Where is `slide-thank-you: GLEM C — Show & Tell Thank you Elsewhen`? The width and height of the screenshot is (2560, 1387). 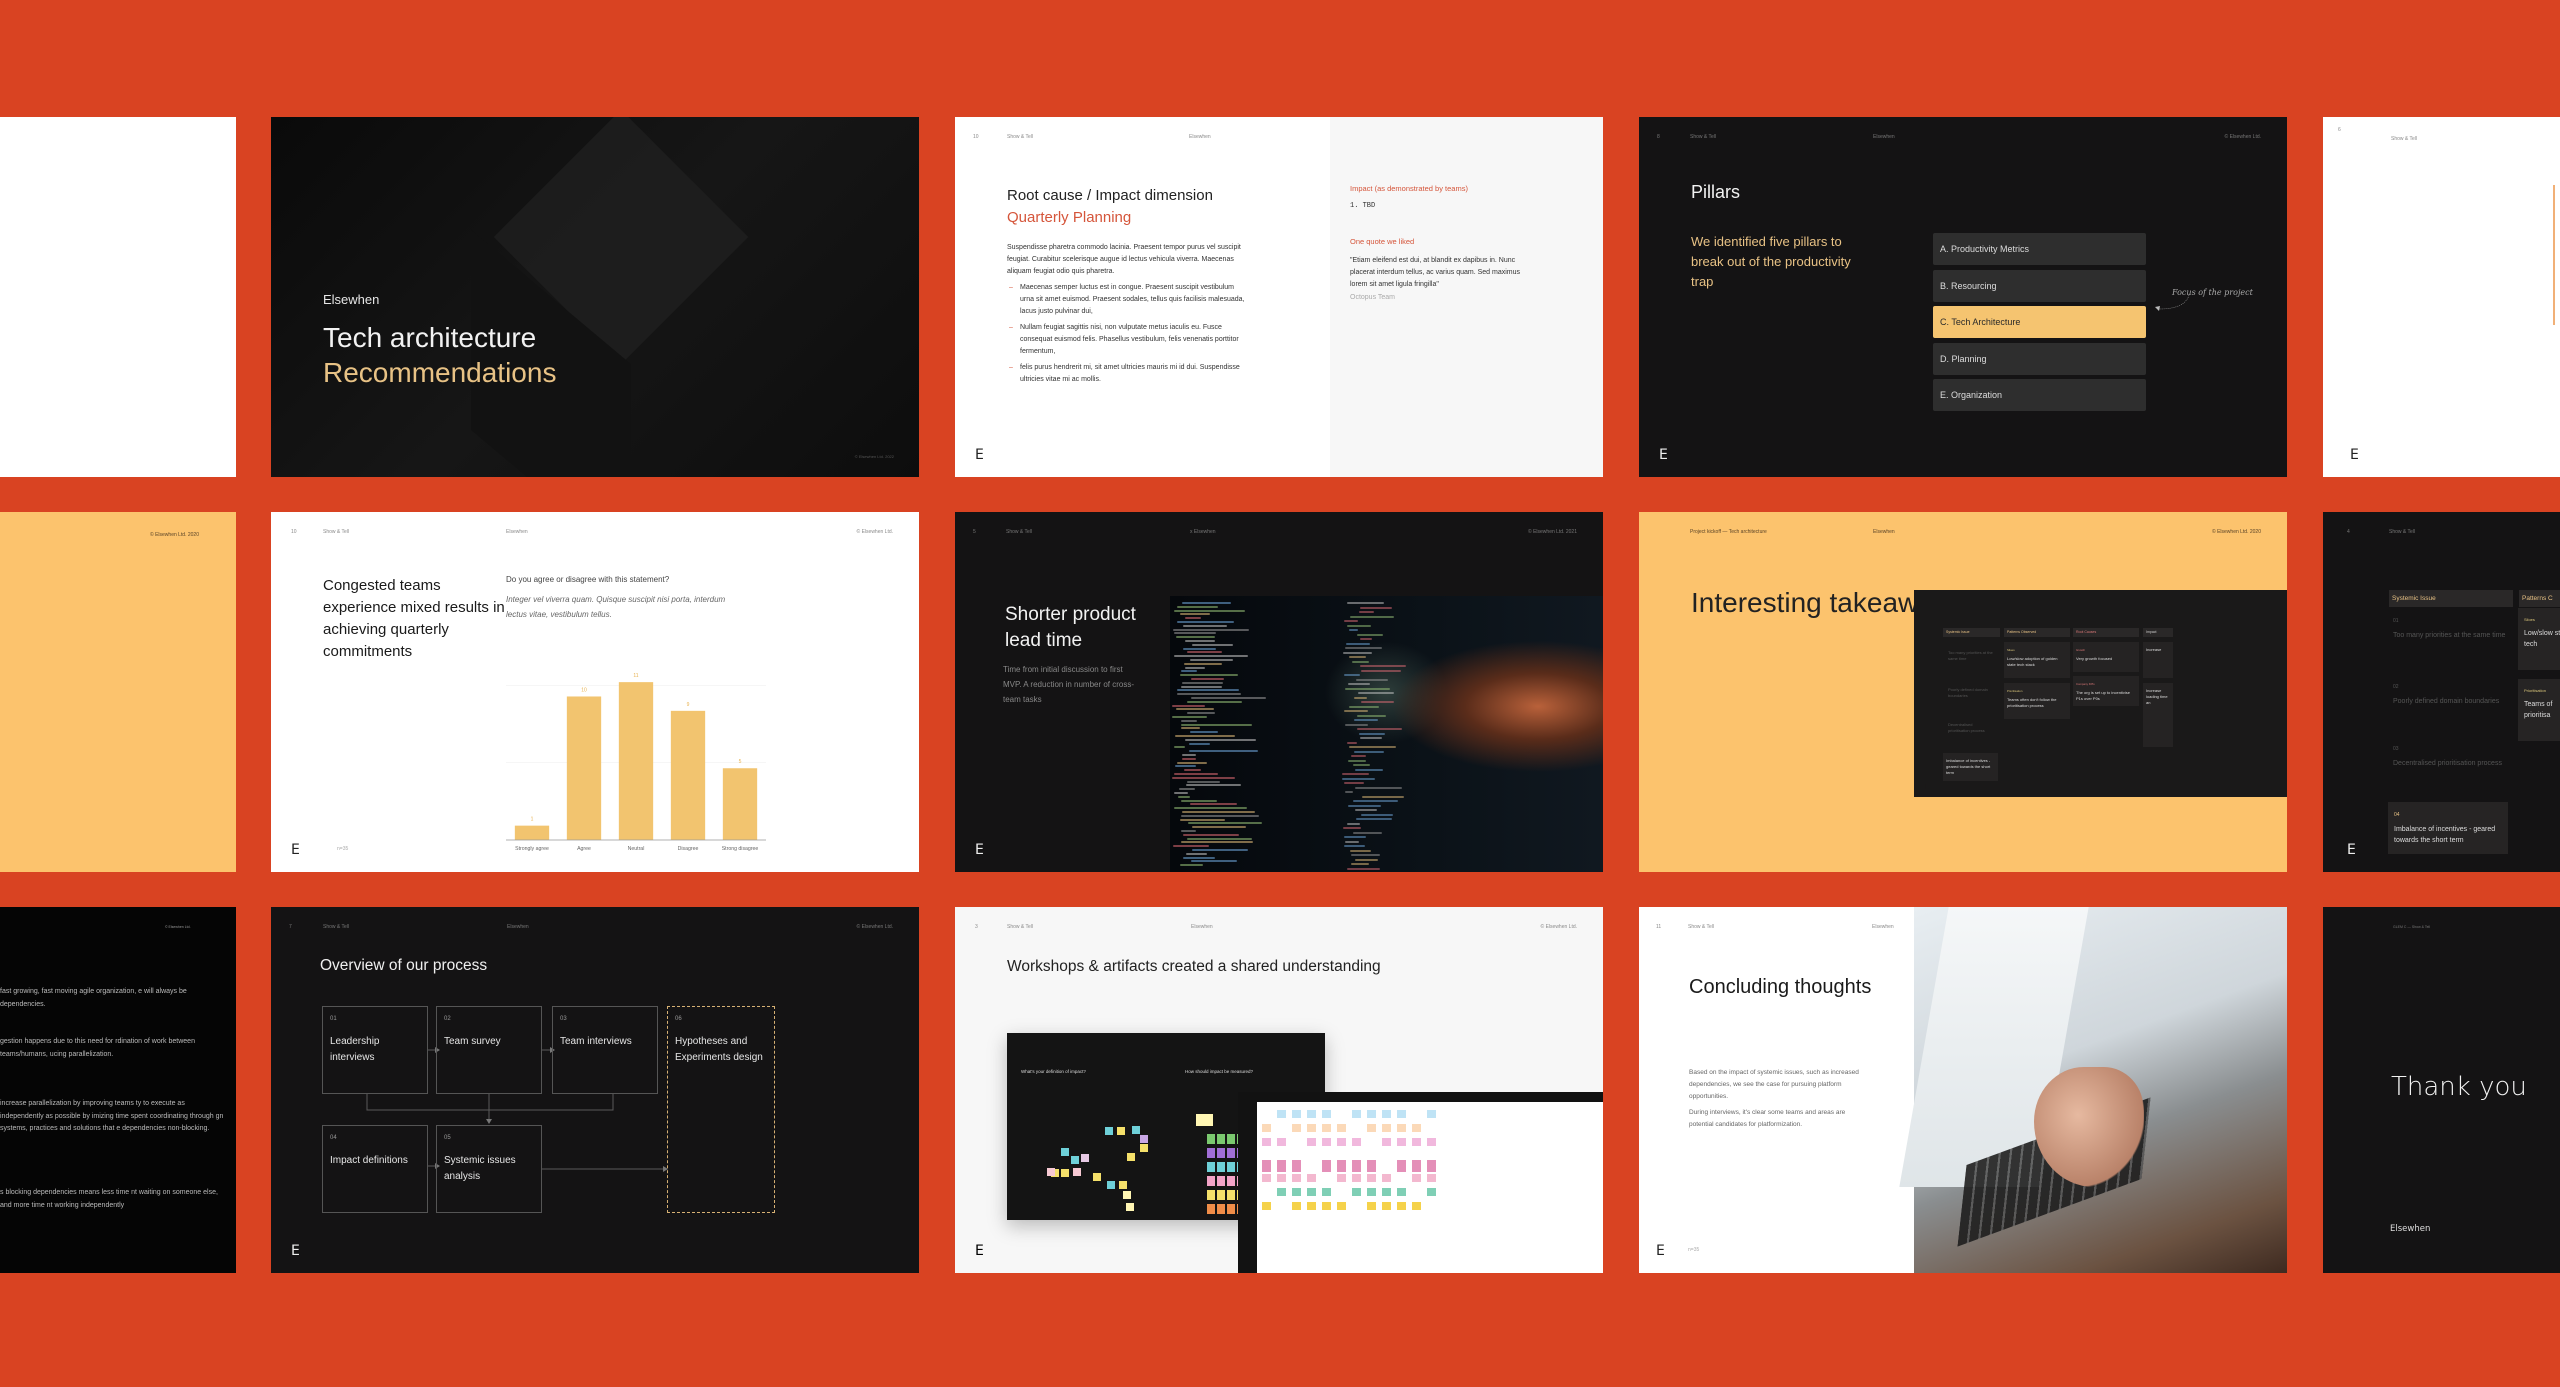
slide-thank-you: GLEM C — Show & Tell Thank you Elsewhen is located at coordinates (2441, 1090).